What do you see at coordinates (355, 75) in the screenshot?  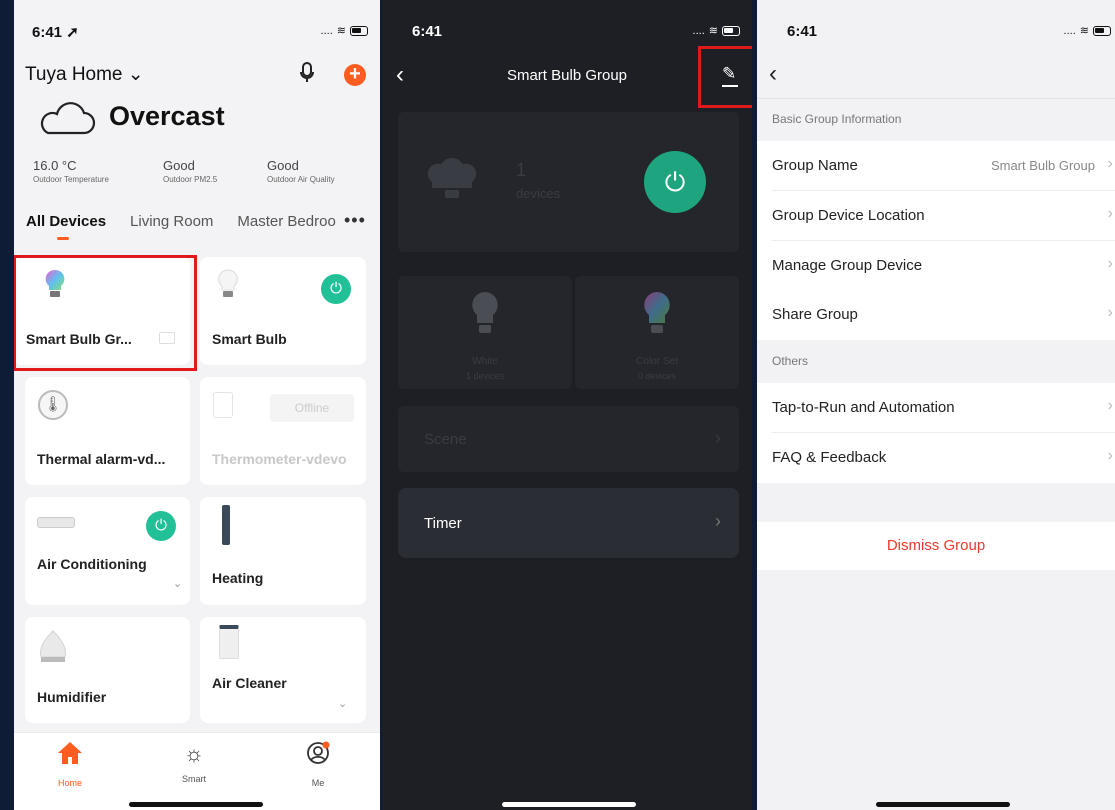 I see `add-device-button: +` at bounding box center [355, 75].